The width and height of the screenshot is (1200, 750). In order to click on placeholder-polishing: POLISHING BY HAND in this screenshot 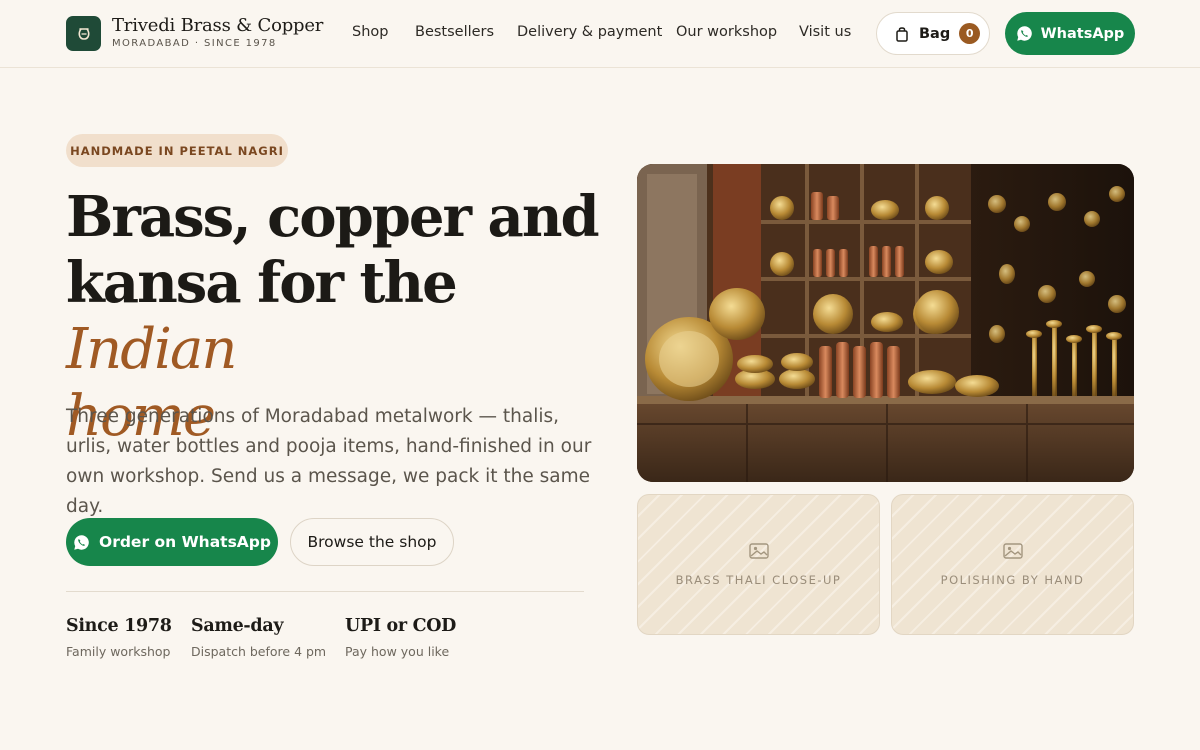, I will do `click(1012, 564)`.